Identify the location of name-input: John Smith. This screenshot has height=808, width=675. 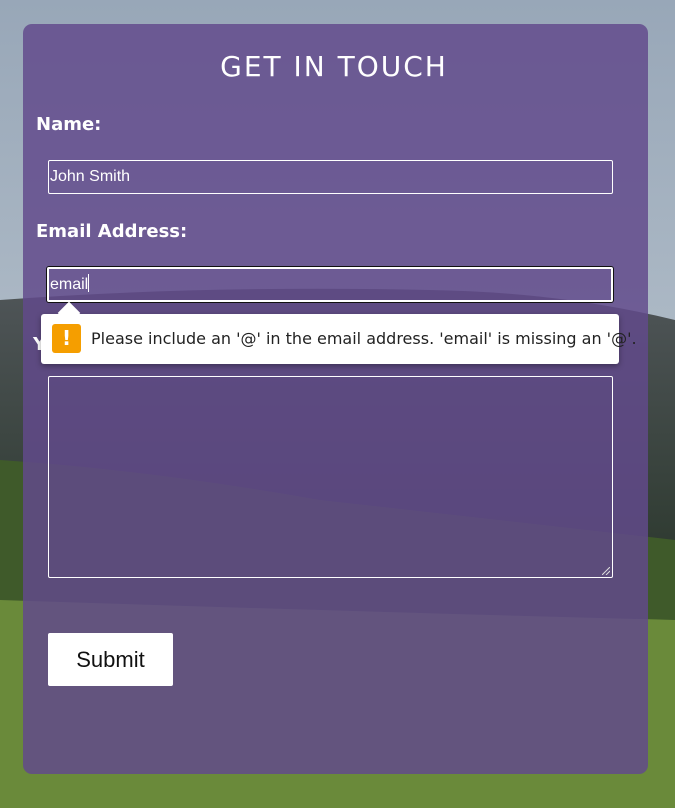
(330, 177).